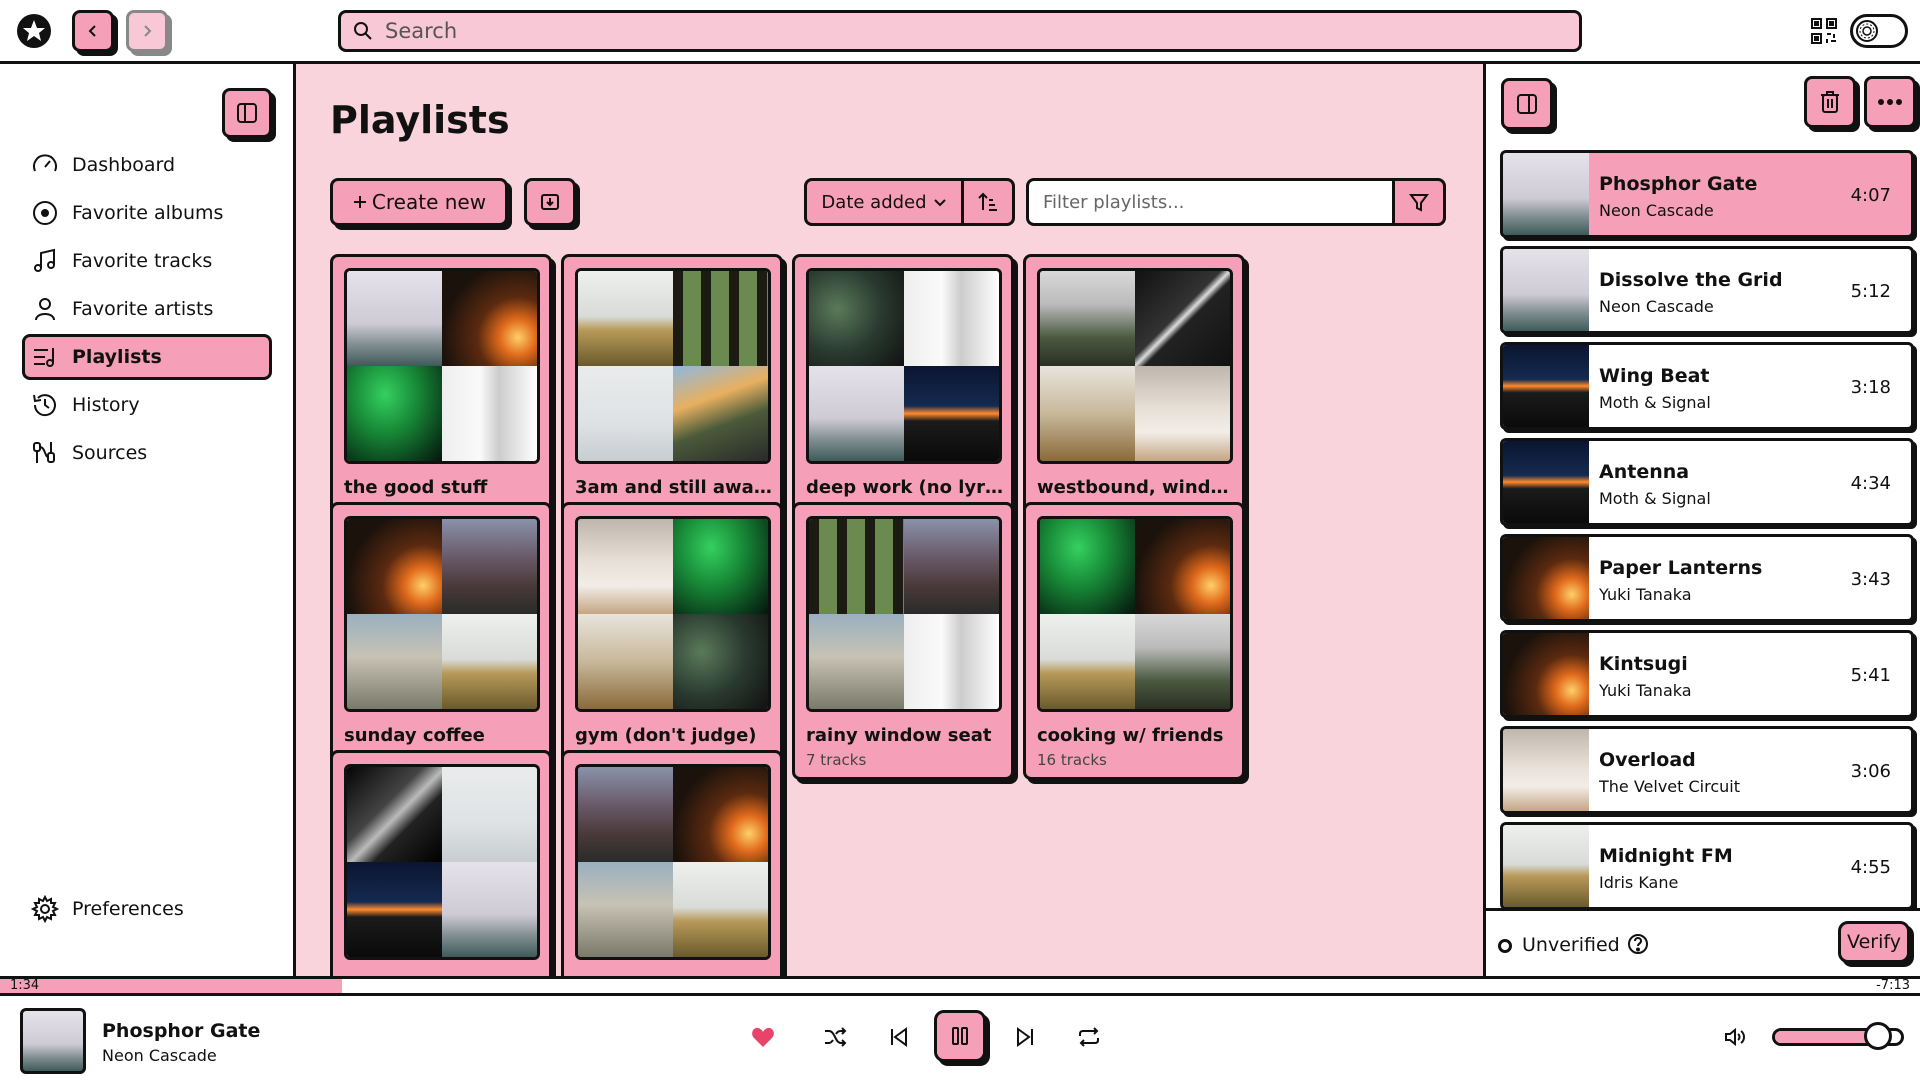 The width and height of the screenshot is (1920, 1080). Describe the element at coordinates (903, 393) in the screenshot. I see `playlist-card: deep work (no lyrics)22 tracks` at that location.